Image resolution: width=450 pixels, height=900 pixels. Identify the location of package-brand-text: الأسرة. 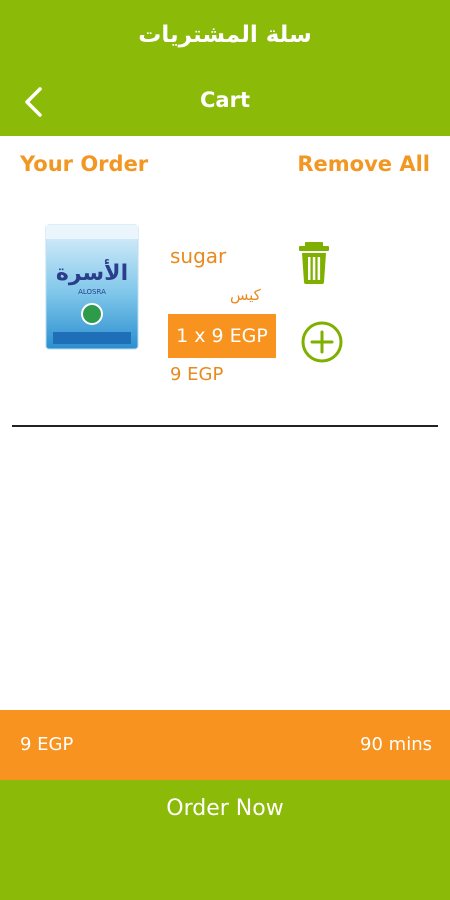
(92, 272).